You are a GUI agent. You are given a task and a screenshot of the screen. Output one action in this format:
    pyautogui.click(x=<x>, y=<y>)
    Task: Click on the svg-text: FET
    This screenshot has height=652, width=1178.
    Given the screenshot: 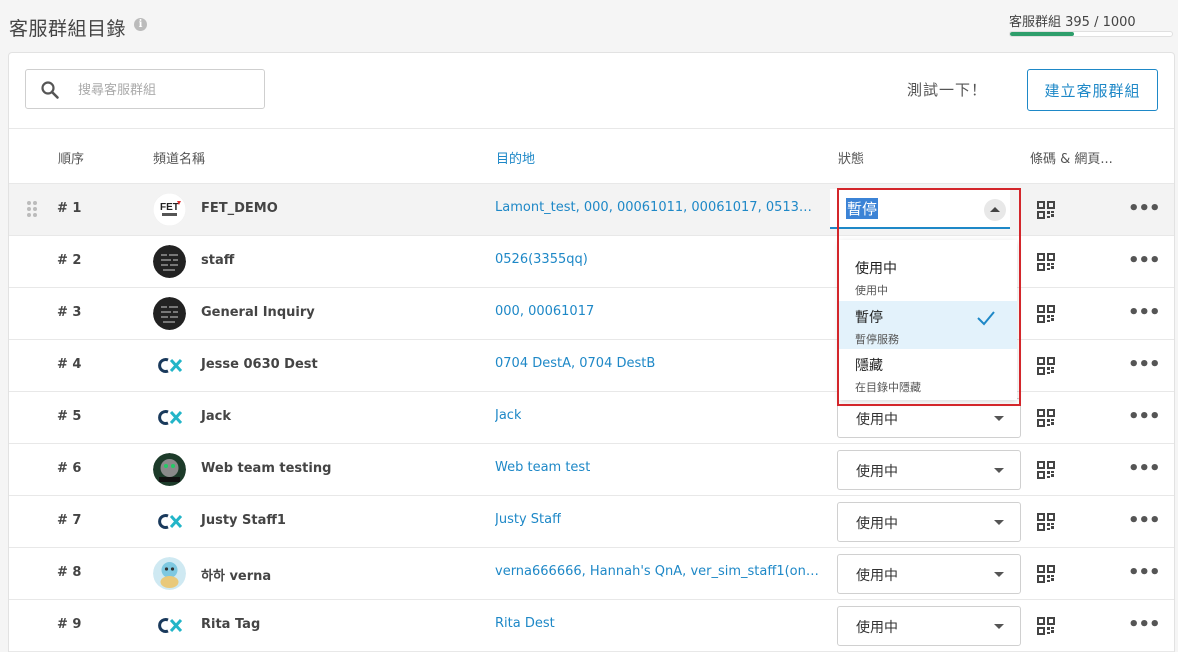 What is the action you would take?
    pyautogui.click(x=169, y=207)
    